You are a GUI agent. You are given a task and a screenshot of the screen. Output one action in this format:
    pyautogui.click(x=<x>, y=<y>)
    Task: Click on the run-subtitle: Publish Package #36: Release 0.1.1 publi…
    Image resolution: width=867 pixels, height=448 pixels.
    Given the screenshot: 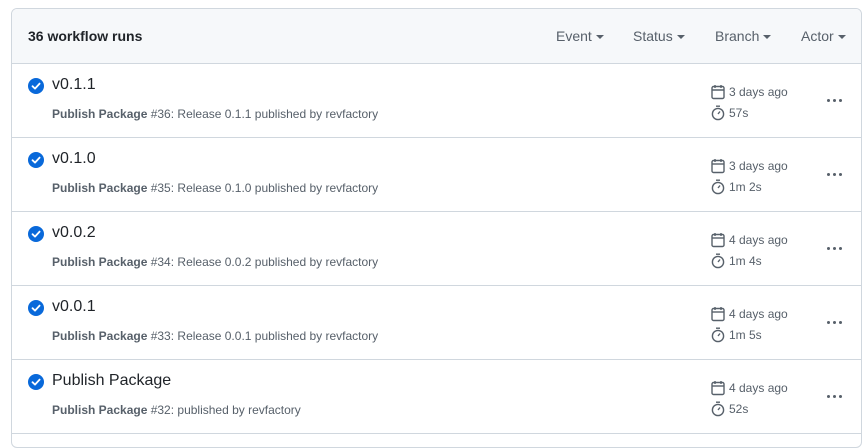 What is the action you would take?
    pyautogui.click(x=215, y=114)
    